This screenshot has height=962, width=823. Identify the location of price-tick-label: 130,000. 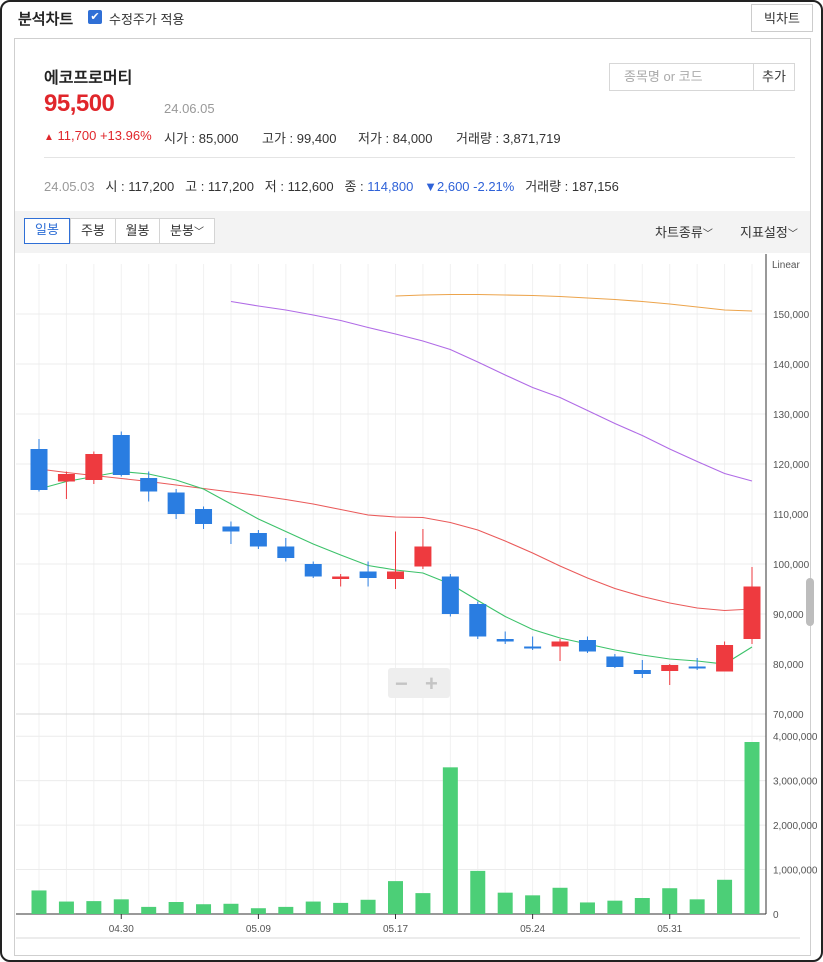
(791, 415).